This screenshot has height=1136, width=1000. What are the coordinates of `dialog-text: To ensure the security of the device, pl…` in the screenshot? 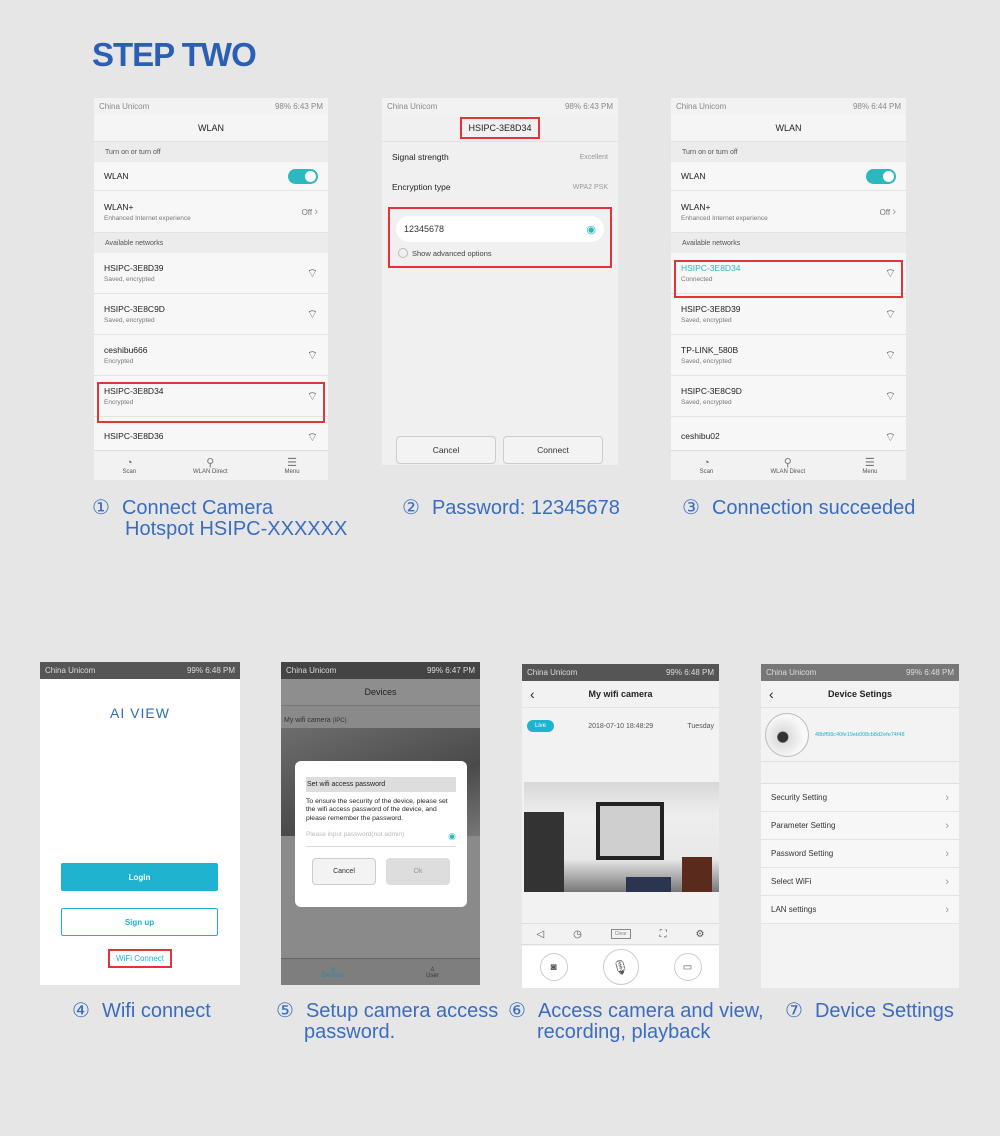 It's located at (377, 810).